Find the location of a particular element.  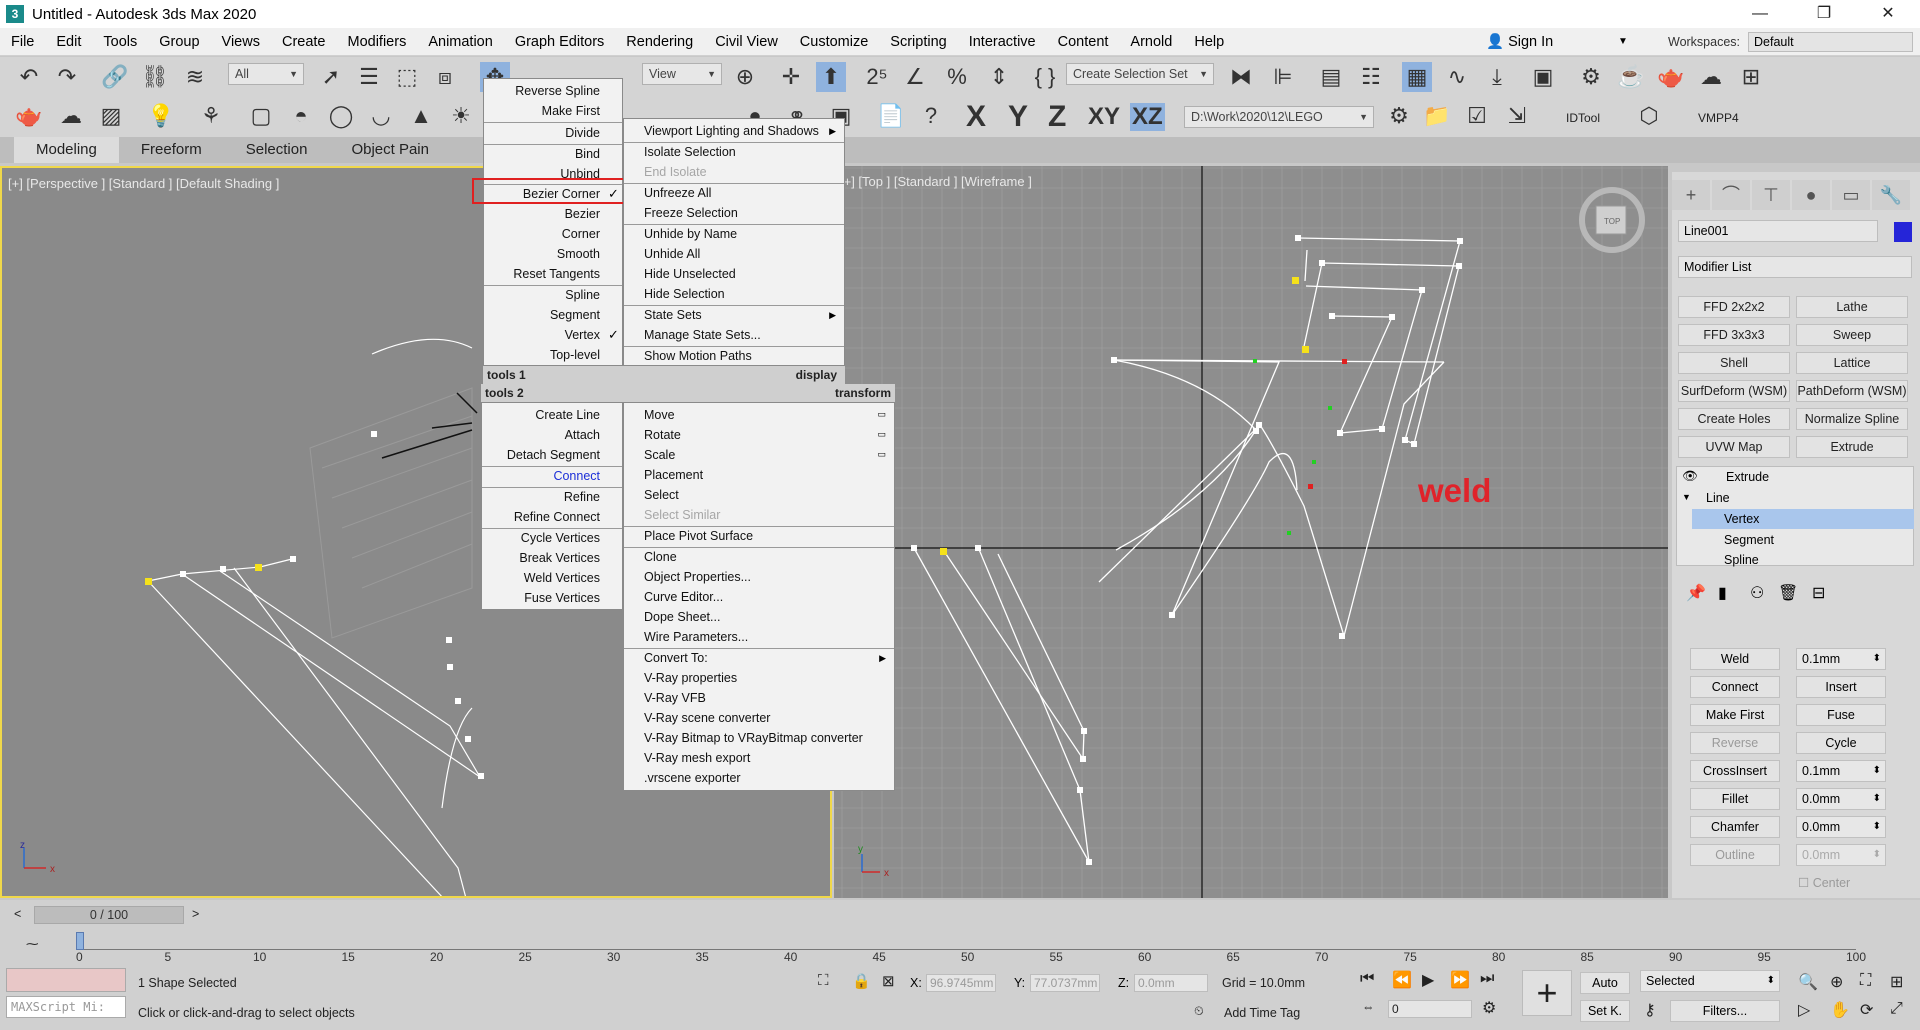

absolute-mode-icon: ⊠ is located at coordinates (888, 981).